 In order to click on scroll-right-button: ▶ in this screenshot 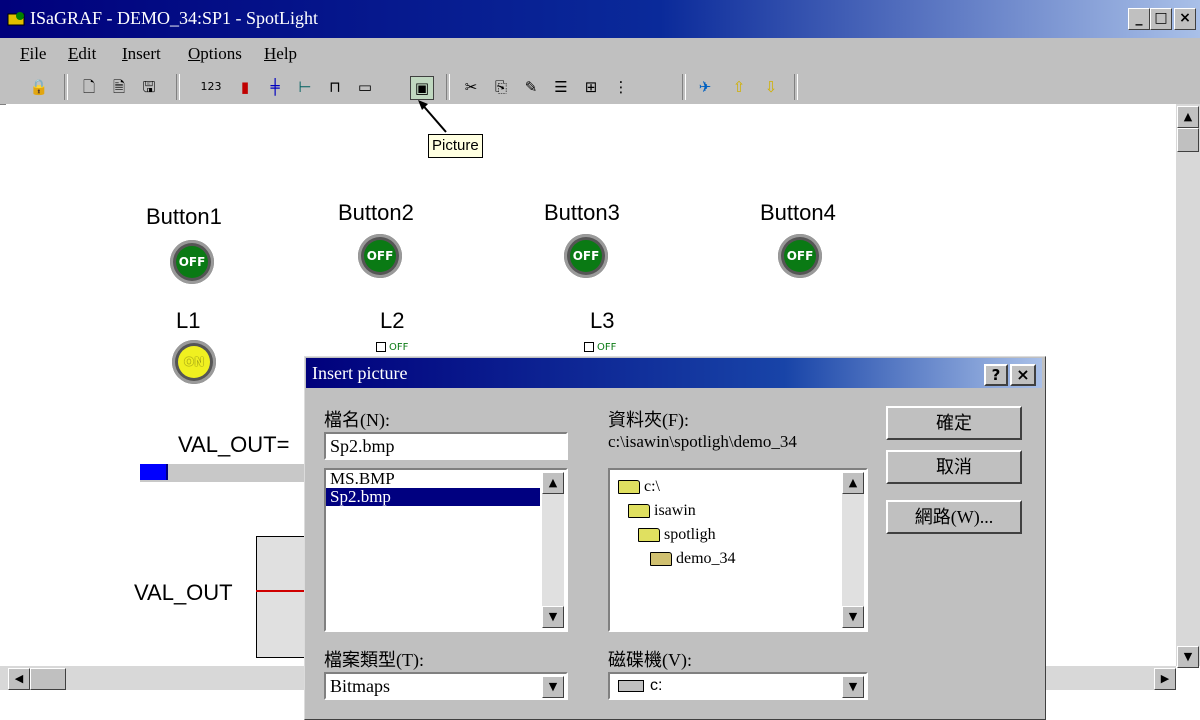, I will do `click(1165, 679)`.